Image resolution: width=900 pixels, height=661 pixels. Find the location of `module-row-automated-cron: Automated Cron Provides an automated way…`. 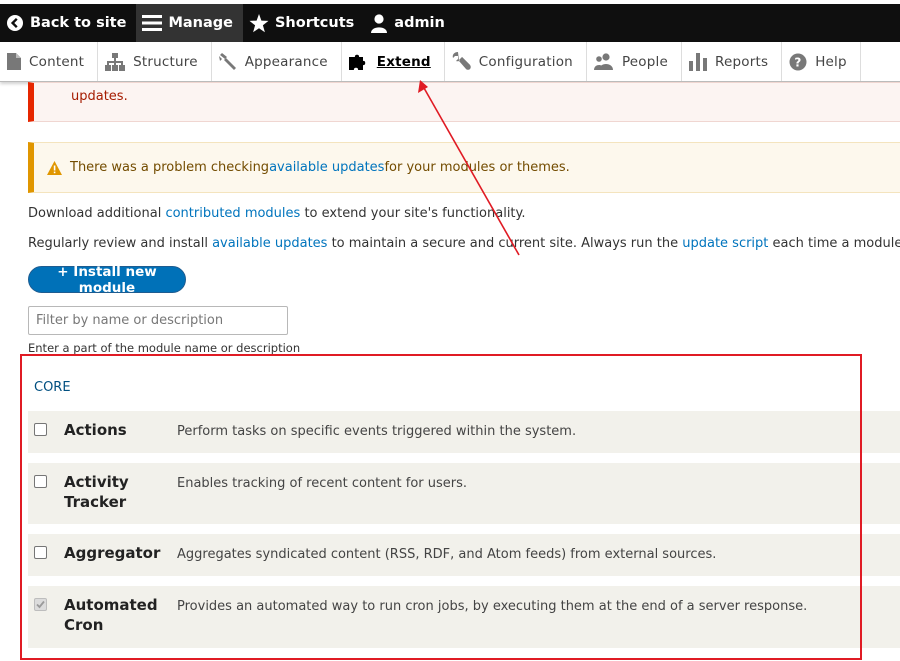

module-row-automated-cron: Automated Cron Provides an automated way… is located at coordinates (464, 617).